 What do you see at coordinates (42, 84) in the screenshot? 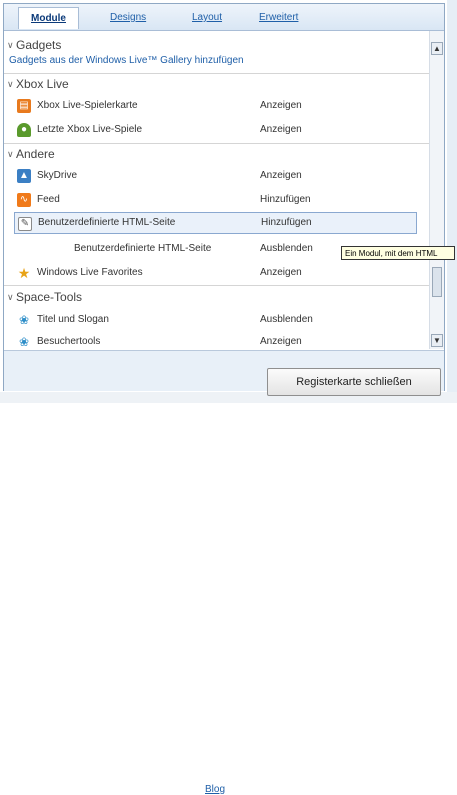
I see `section-title: Xbox Live` at bounding box center [42, 84].